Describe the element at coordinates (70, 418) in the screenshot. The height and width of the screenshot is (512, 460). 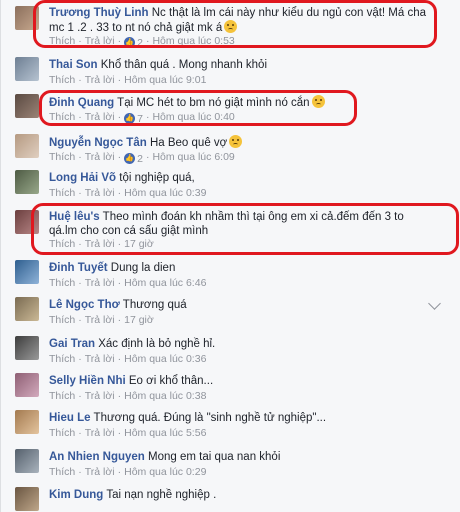
I see `commenter-name: Hieu Le` at that location.